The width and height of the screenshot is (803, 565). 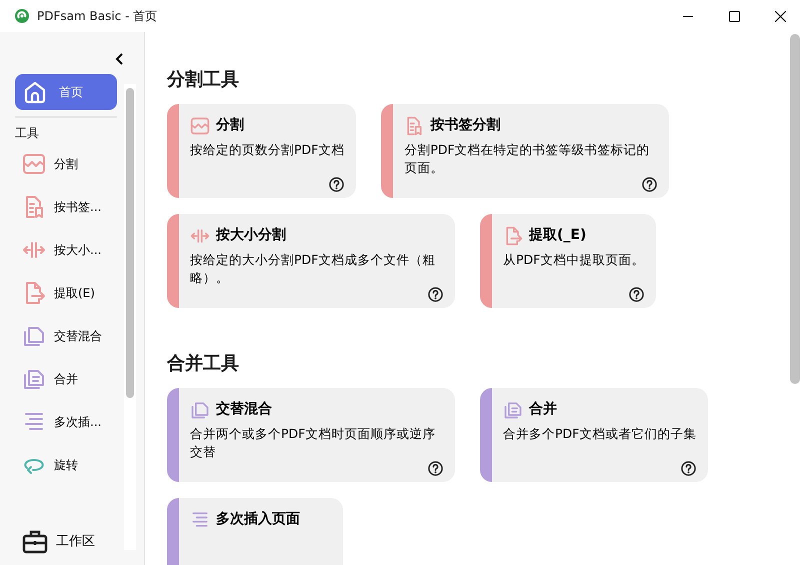 What do you see at coordinates (35, 92) in the screenshot?
I see `home-icon` at bounding box center [35, 92].